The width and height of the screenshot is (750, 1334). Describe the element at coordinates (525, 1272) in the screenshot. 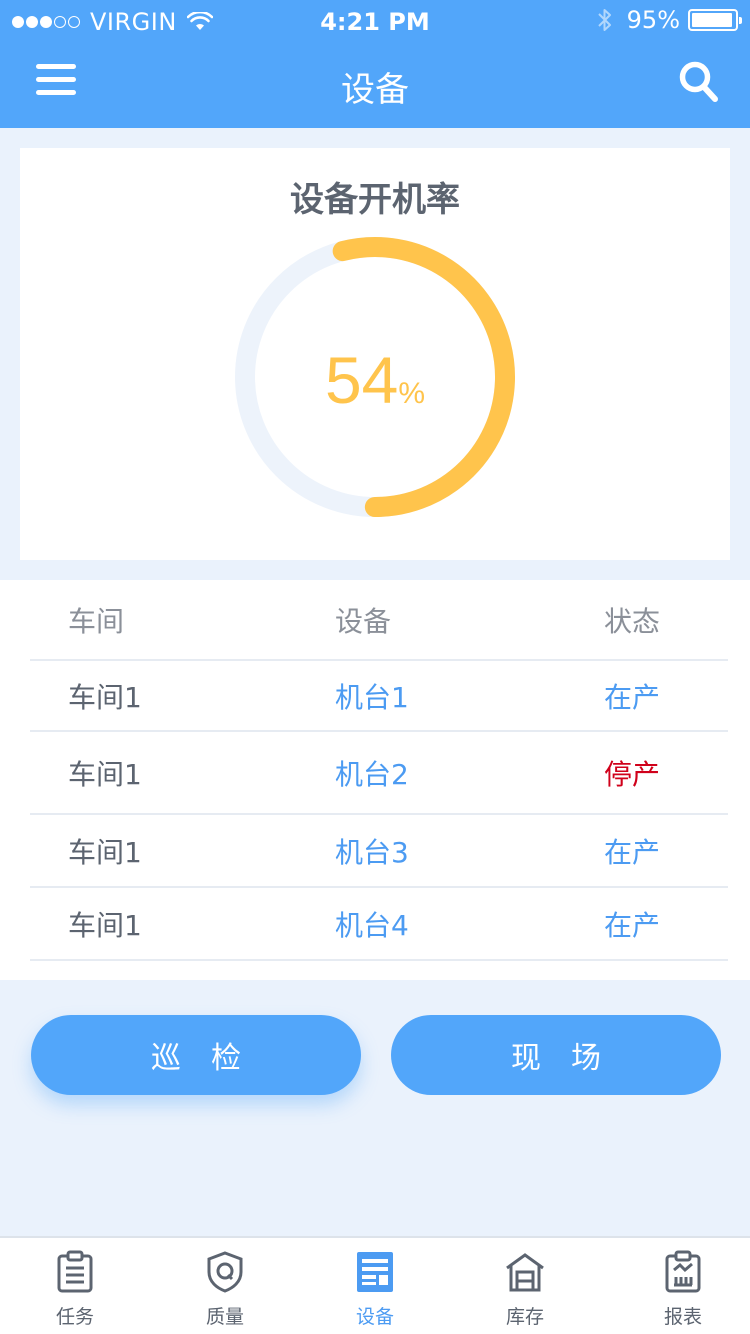

I see `warehouse-icon` at that location.